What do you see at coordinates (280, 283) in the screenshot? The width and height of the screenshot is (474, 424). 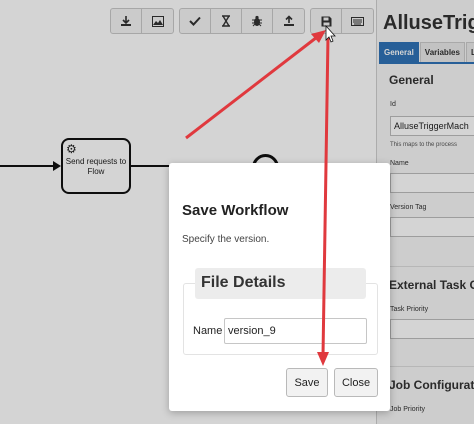 I see `fieldset-legend: File Details` at bounding box center [280, 283].